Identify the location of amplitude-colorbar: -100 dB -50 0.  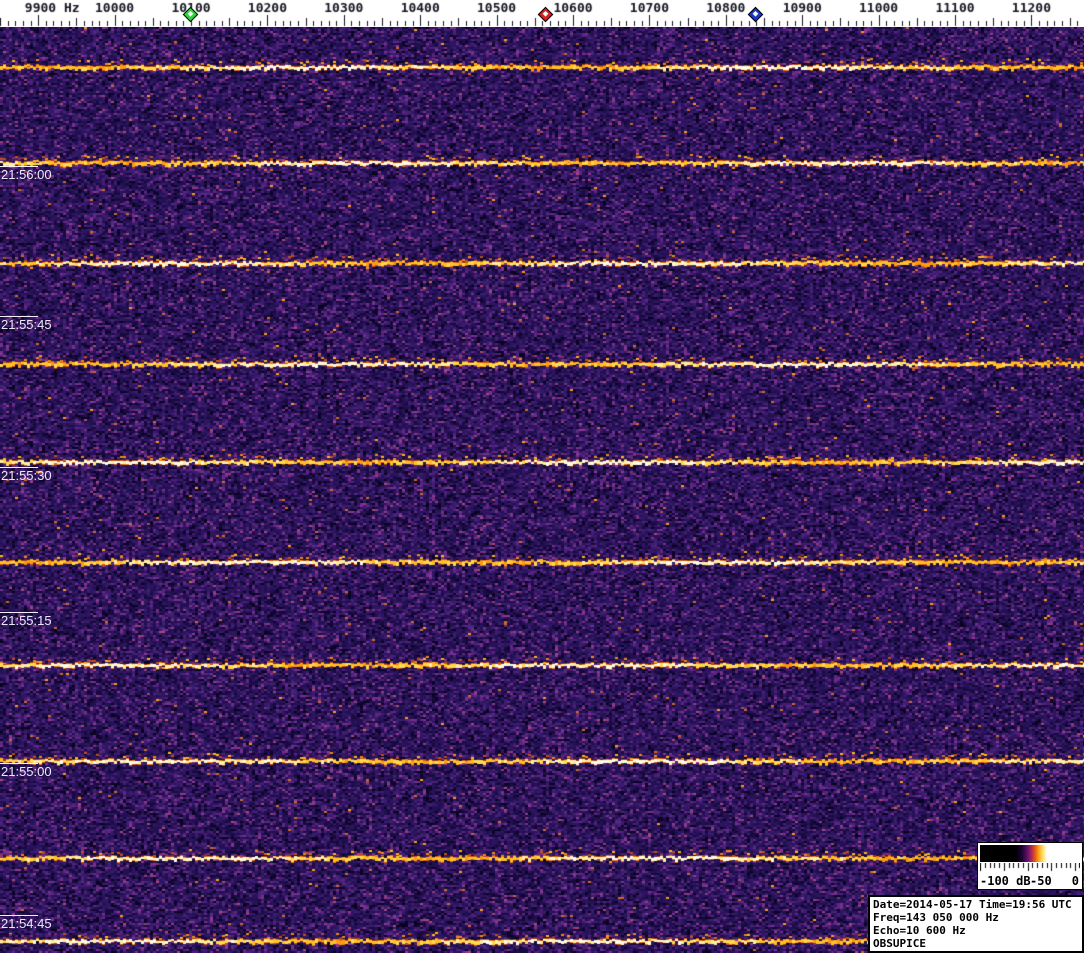
(1030, 866).